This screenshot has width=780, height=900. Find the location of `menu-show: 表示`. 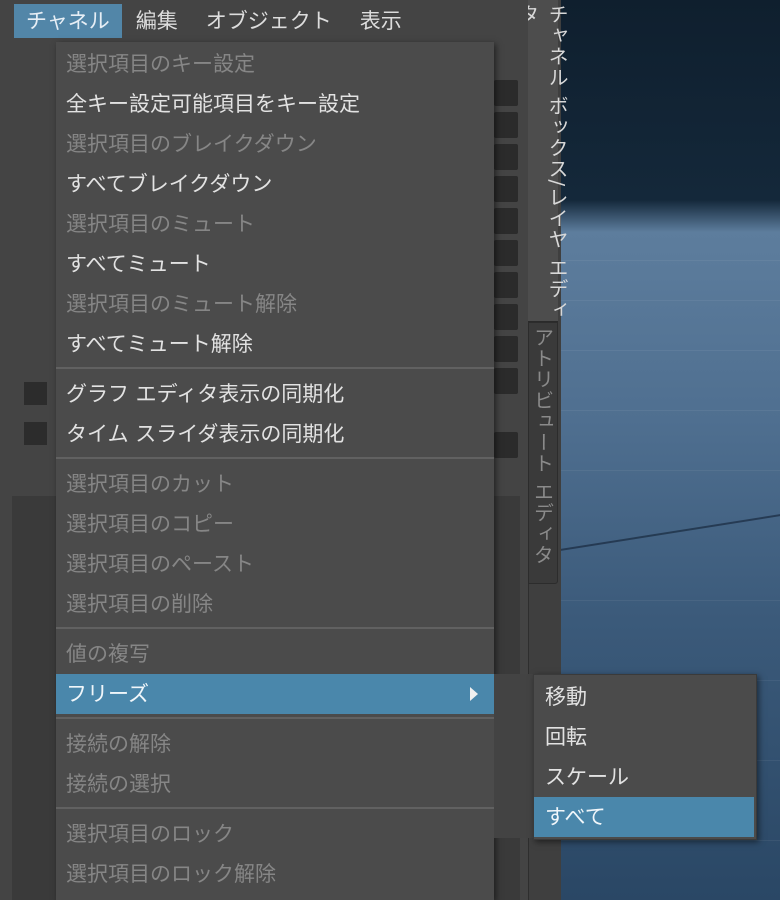

menu-show: 表示 is located at coordinates (381, 21).